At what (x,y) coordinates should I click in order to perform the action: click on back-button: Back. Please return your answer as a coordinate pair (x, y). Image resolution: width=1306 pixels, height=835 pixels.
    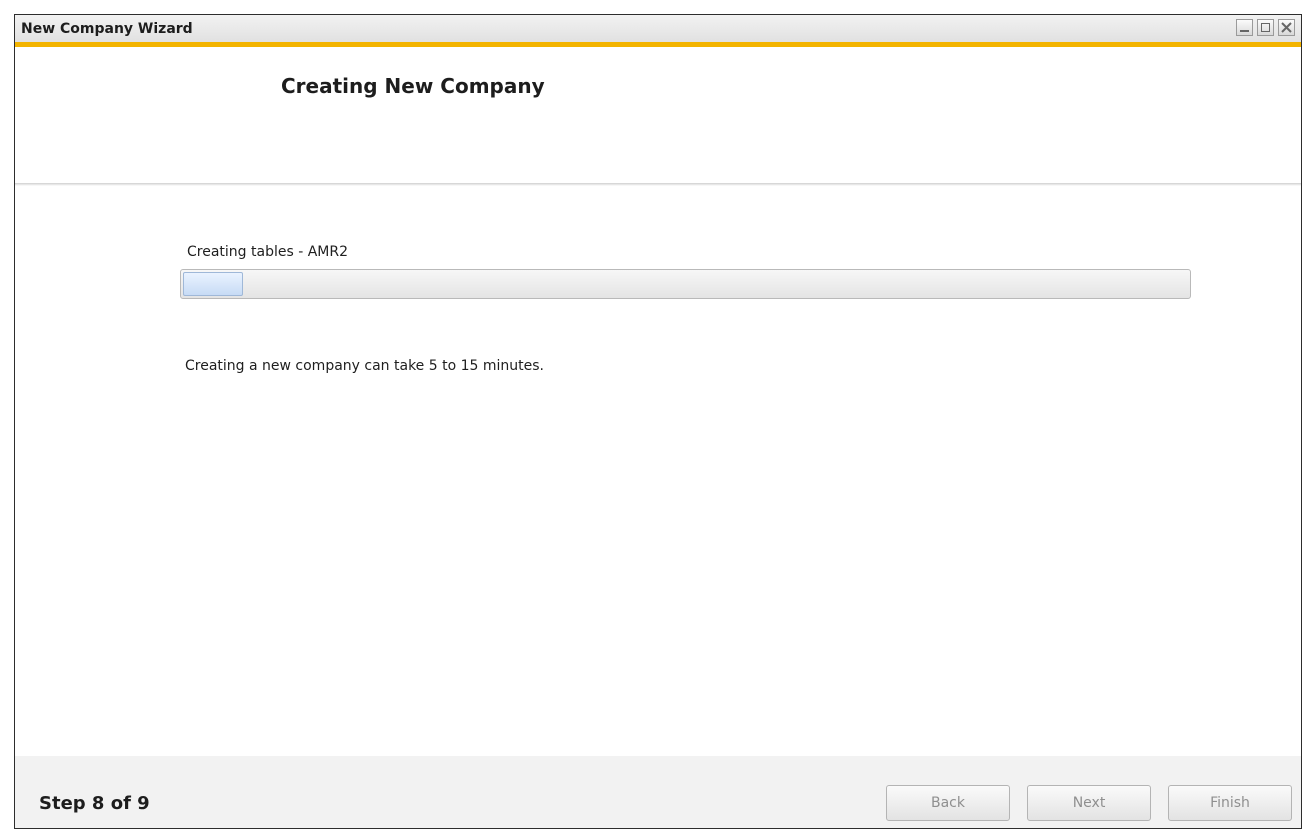
    Looking at the image, I should click on (948, 803).